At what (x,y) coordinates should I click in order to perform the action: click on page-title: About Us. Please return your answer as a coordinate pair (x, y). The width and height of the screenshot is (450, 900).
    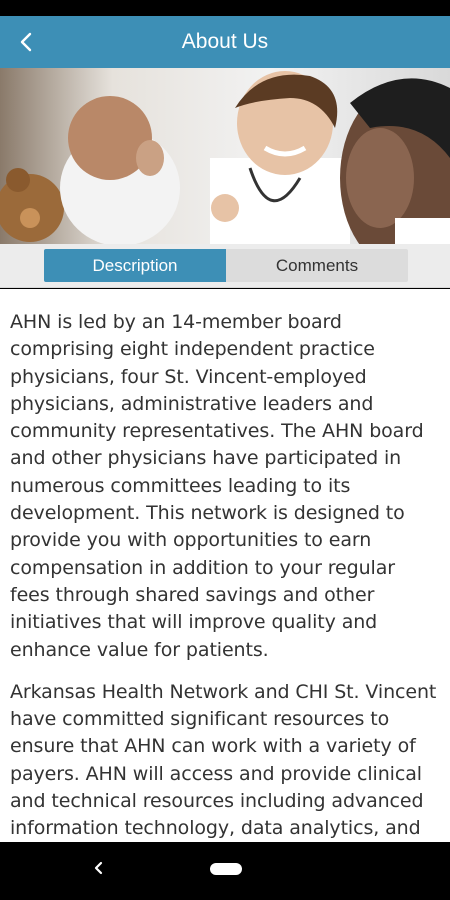
    Looking at the image, I should click on (225, 41).